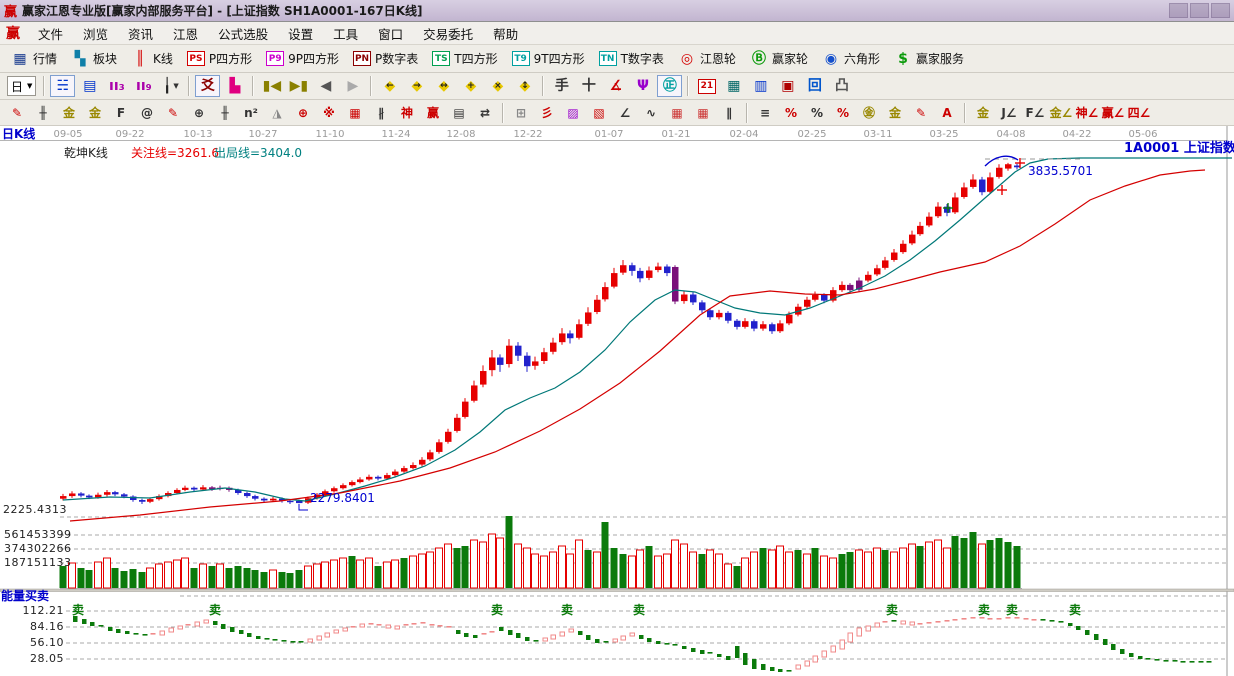 Image resolution: width=1234 pixels, height=676 pixels. I want to click on 9p-square-button: P9 9P四方形, so click(302, 58).